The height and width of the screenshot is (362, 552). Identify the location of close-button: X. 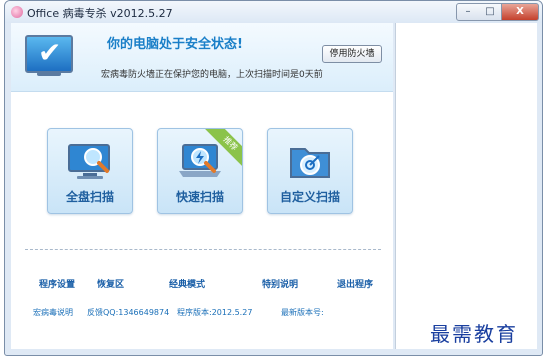
(520, 12).